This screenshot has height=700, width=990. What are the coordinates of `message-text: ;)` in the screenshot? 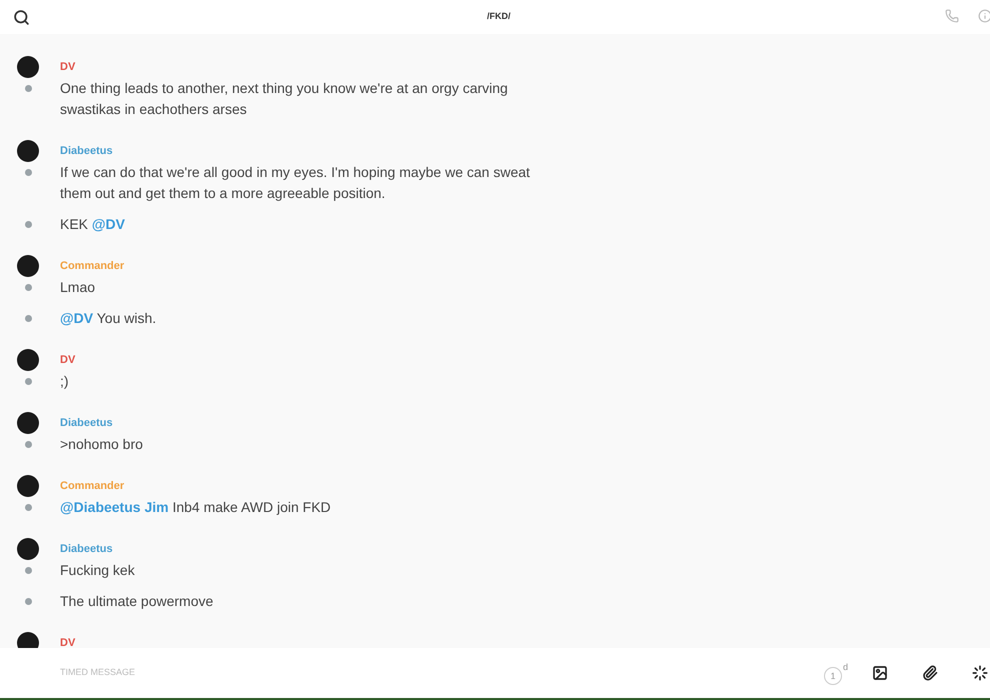 It's located at (64, 381).